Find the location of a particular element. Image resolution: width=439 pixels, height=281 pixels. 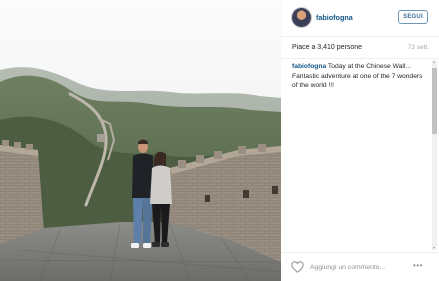

comments-scrollbar is located at coordinates (434, 155).